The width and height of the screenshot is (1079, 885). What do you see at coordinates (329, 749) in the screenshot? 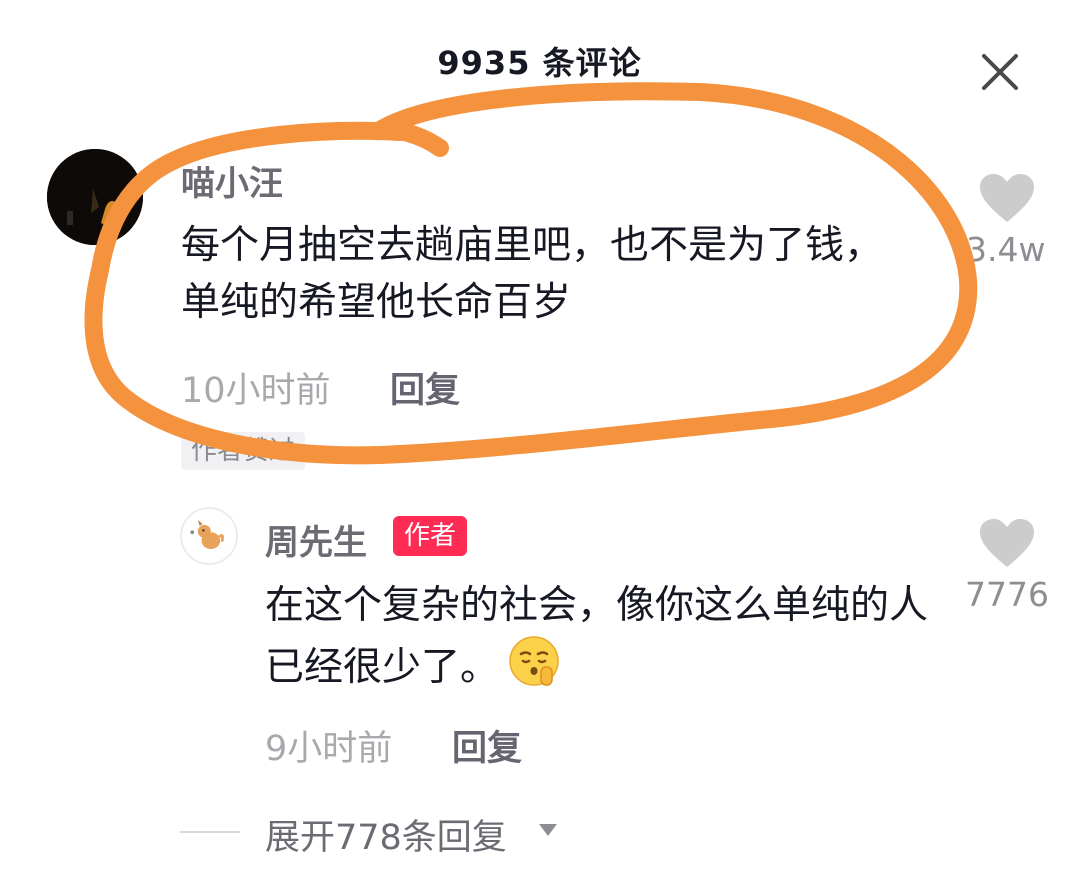
I see `reply-timestamp: 9小时前` at bounding box center [329, 749].